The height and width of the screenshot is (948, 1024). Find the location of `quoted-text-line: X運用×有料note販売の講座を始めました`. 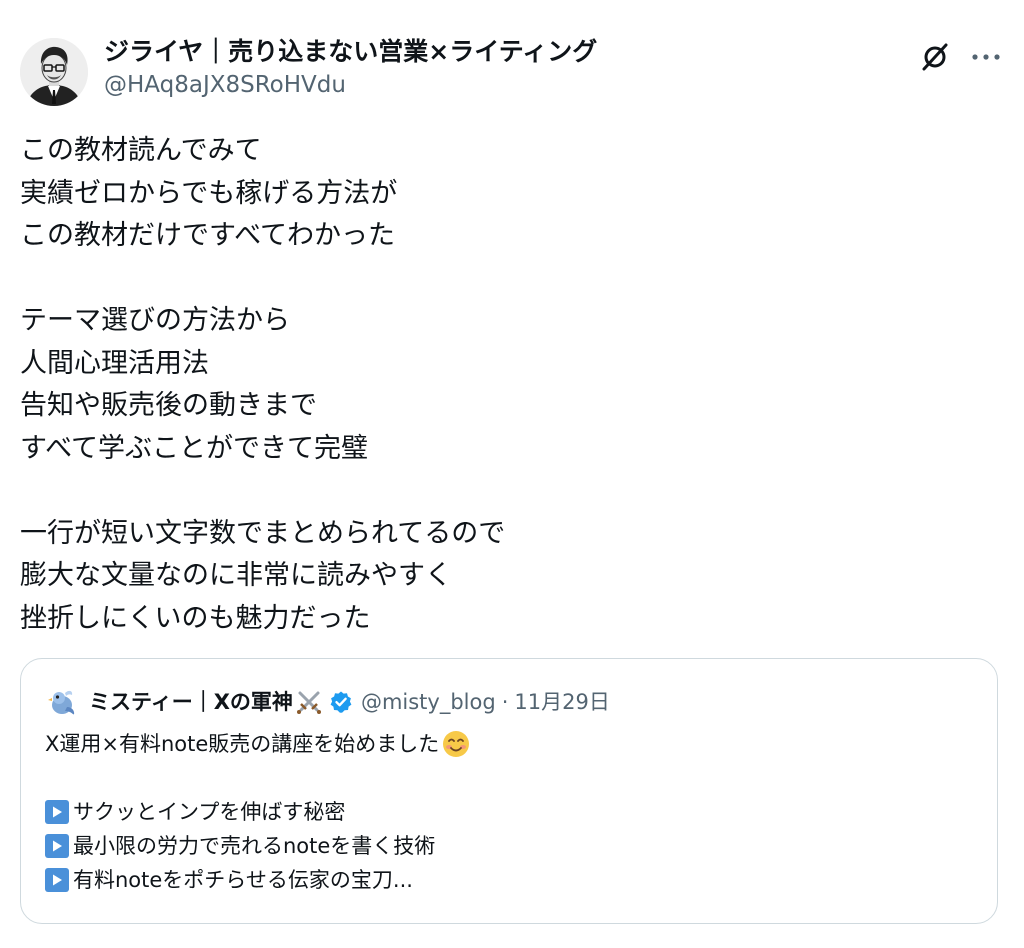

quoted-text-line: X運用×有料note販売の講座を始めました is located at coordinates (505, 744).